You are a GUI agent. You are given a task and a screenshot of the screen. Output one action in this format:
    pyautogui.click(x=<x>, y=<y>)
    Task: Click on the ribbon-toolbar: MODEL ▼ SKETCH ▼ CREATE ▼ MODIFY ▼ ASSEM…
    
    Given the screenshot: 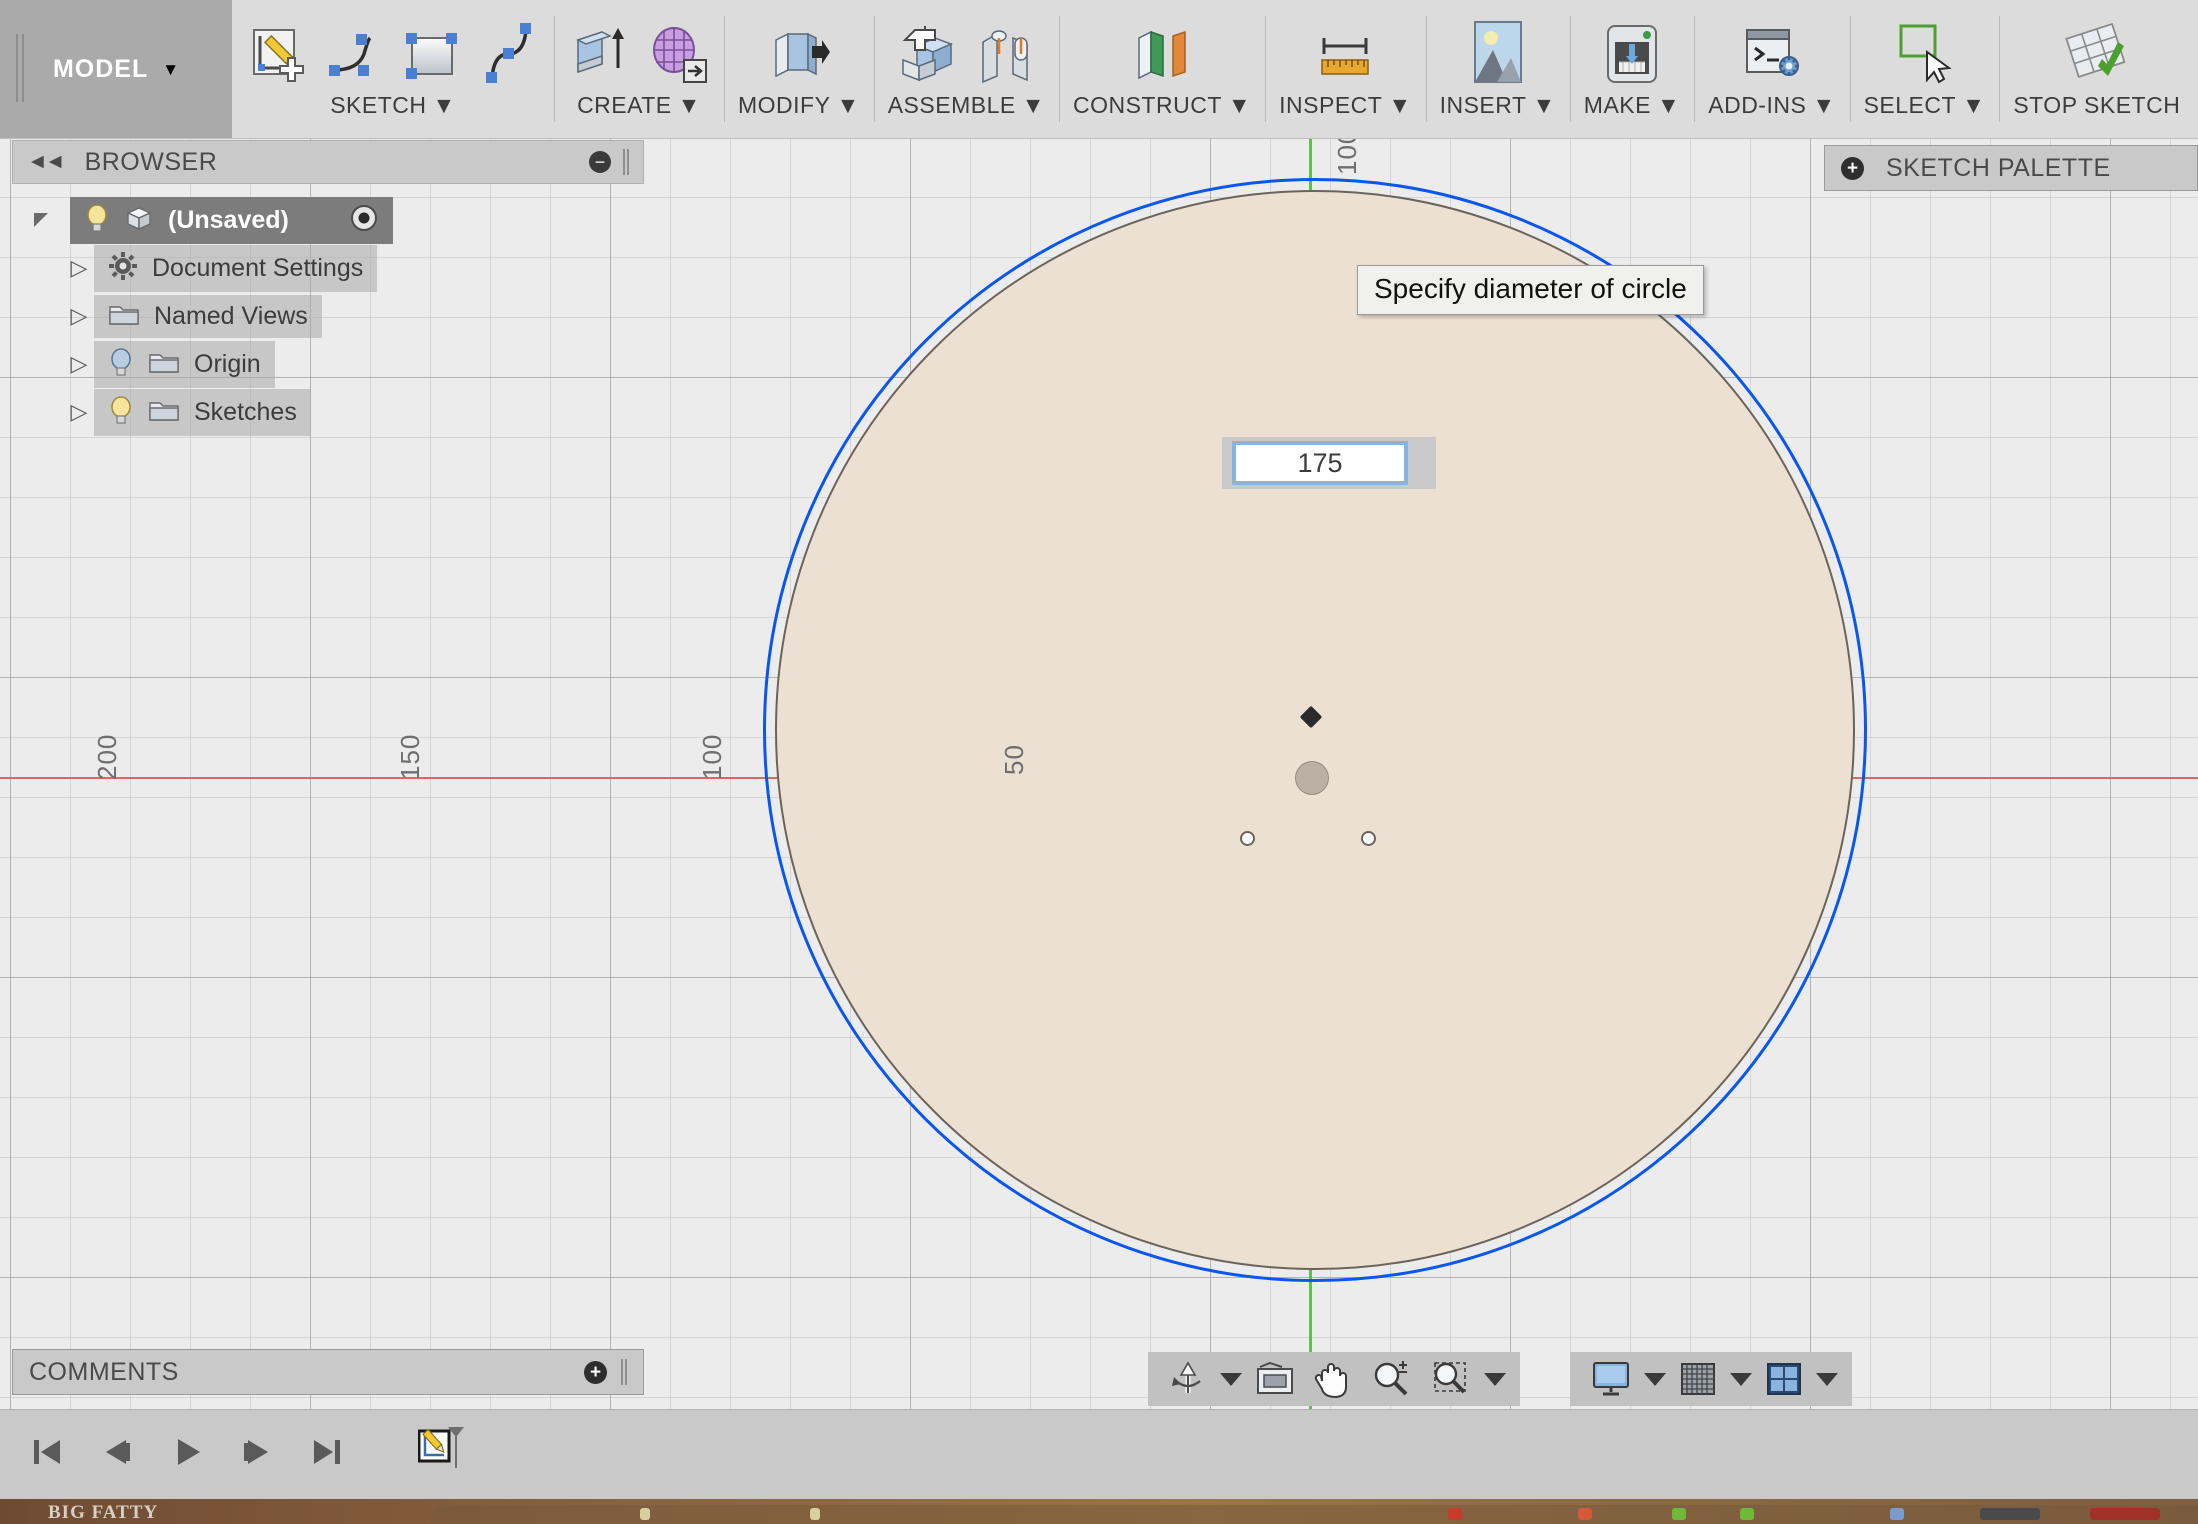 What is the action you would take?
    pyautogui.click(x=1099, y=69)
    